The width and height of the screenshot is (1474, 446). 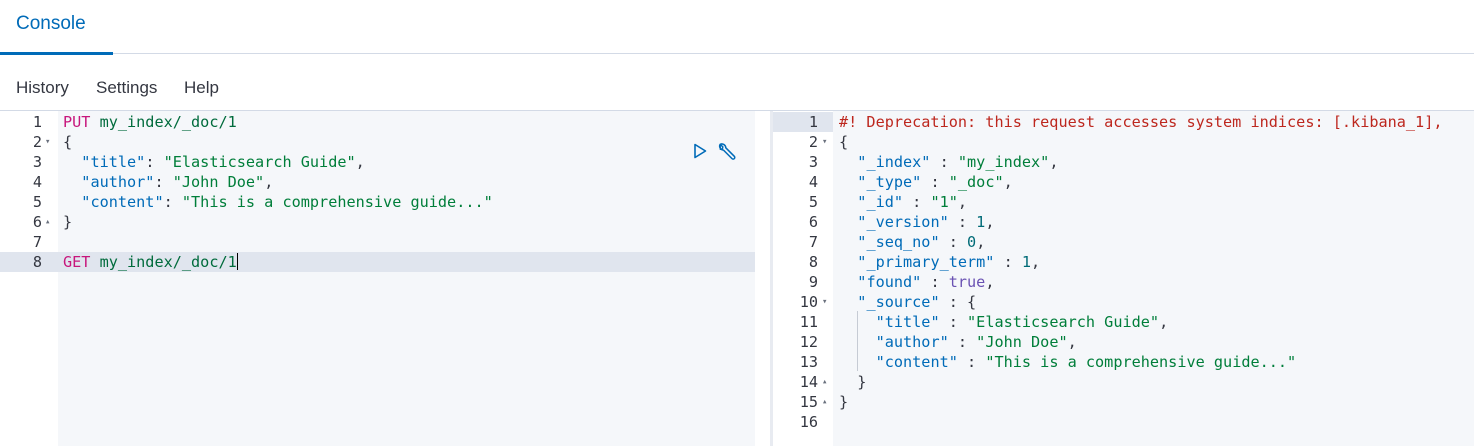 What do you see at coordinates (1123, 222) in the screenshot?
I see `response-line: 6 "_version" : 1,` at bounding box center [1123, 222].